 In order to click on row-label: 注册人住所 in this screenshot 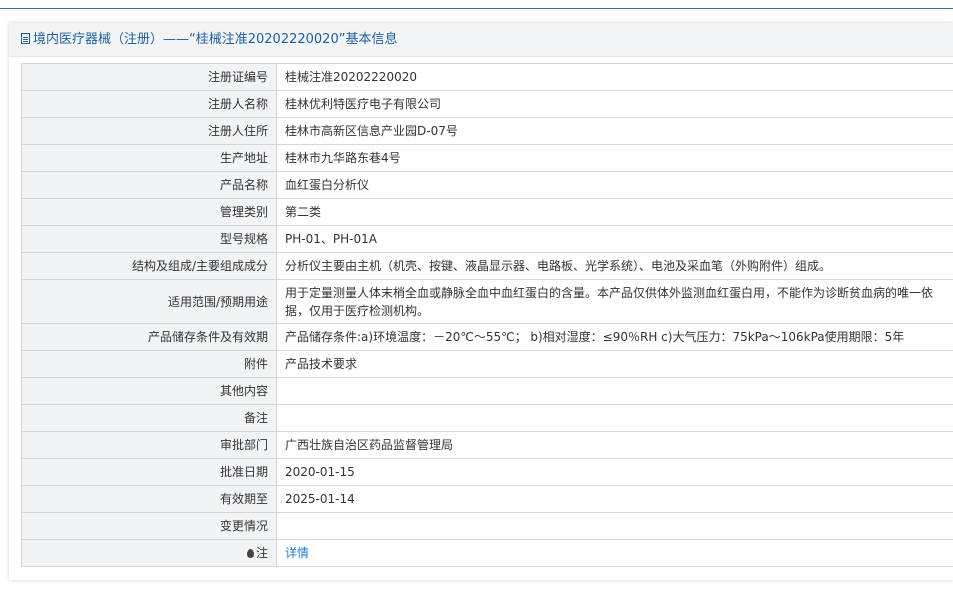, I will do `click(149, 131)`.